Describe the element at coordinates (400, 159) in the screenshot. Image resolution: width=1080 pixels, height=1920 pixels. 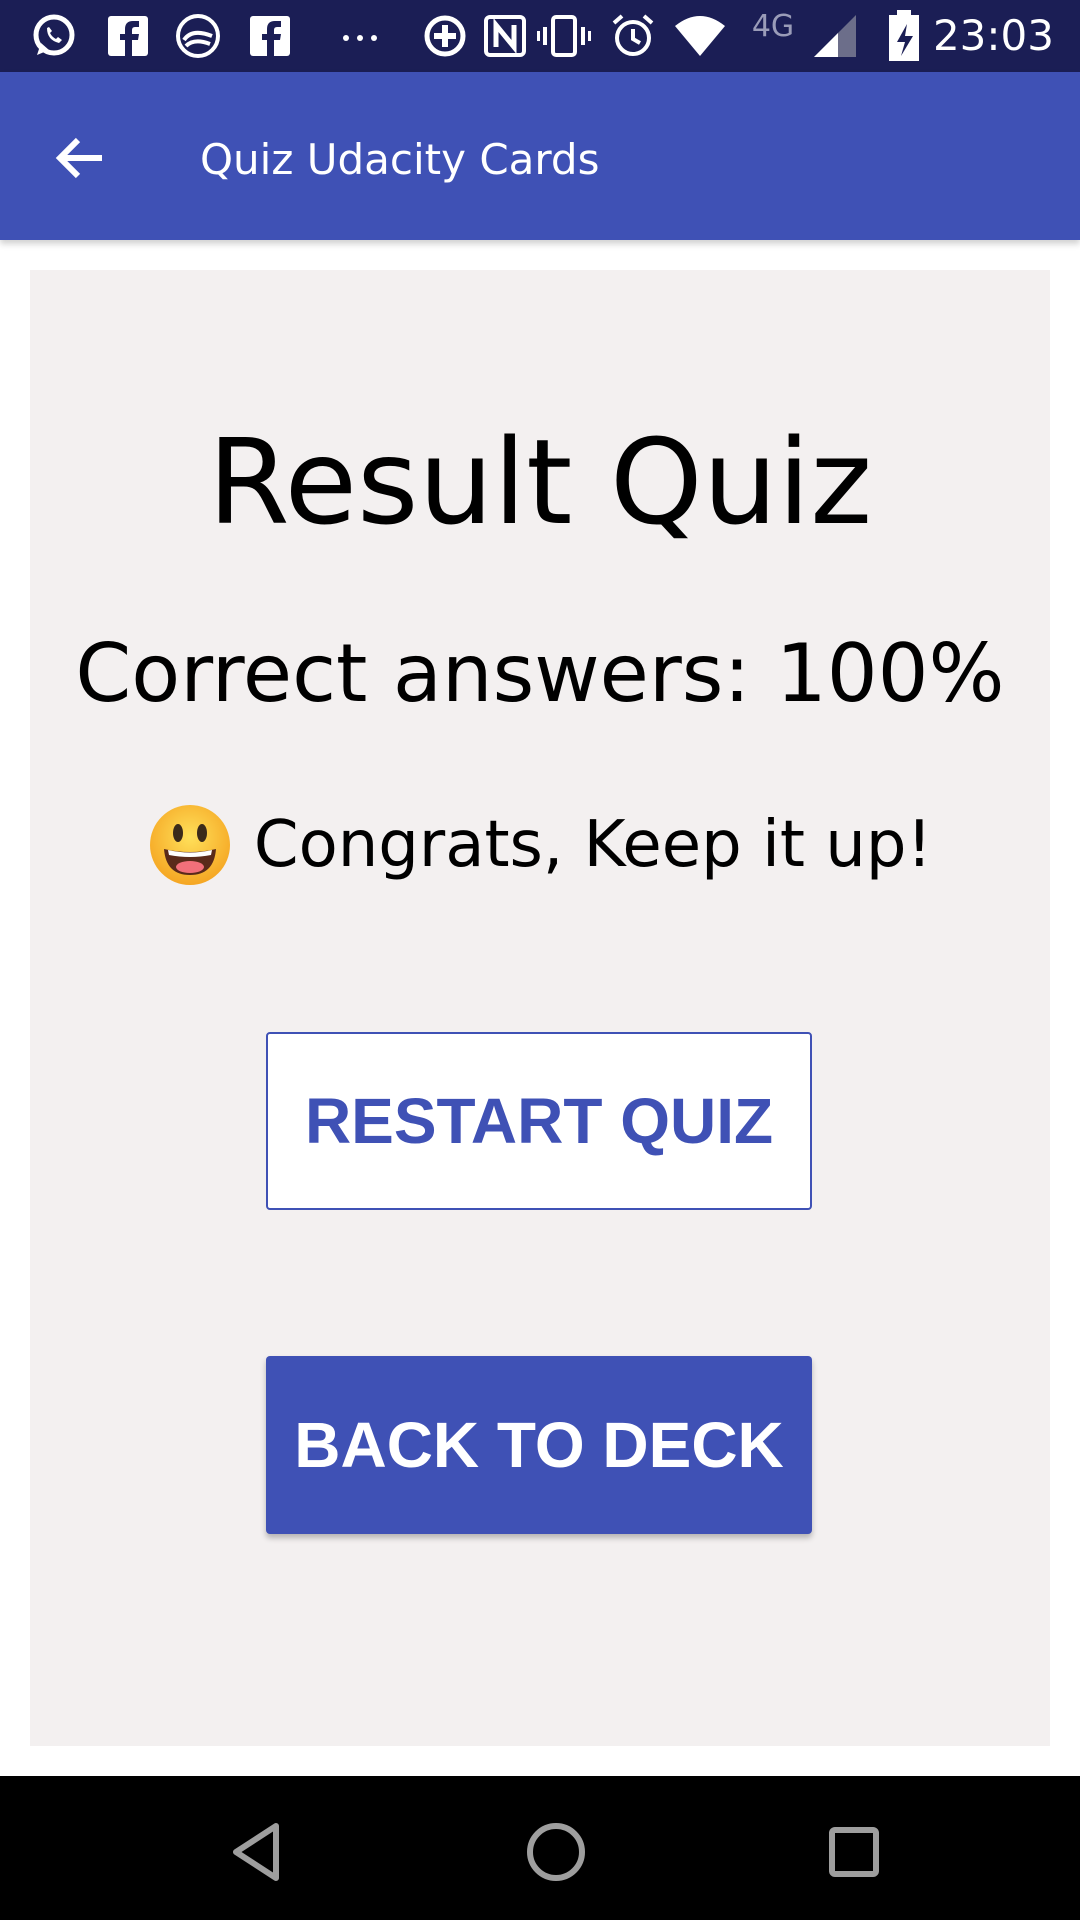
I see `app-title: Quiz Udacity Cards` at that location.